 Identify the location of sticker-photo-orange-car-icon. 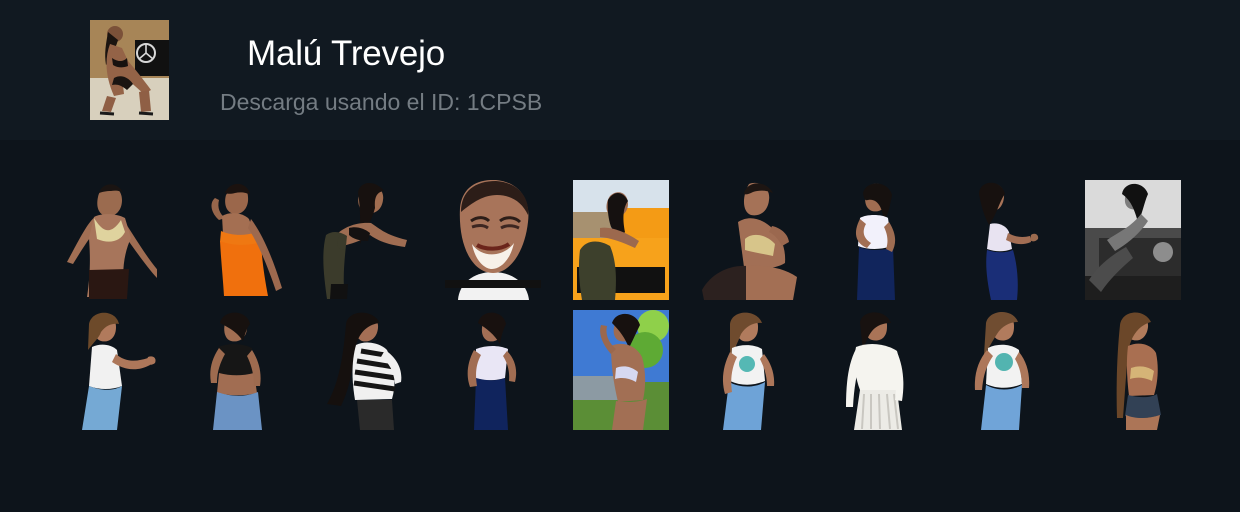
(621, 240).